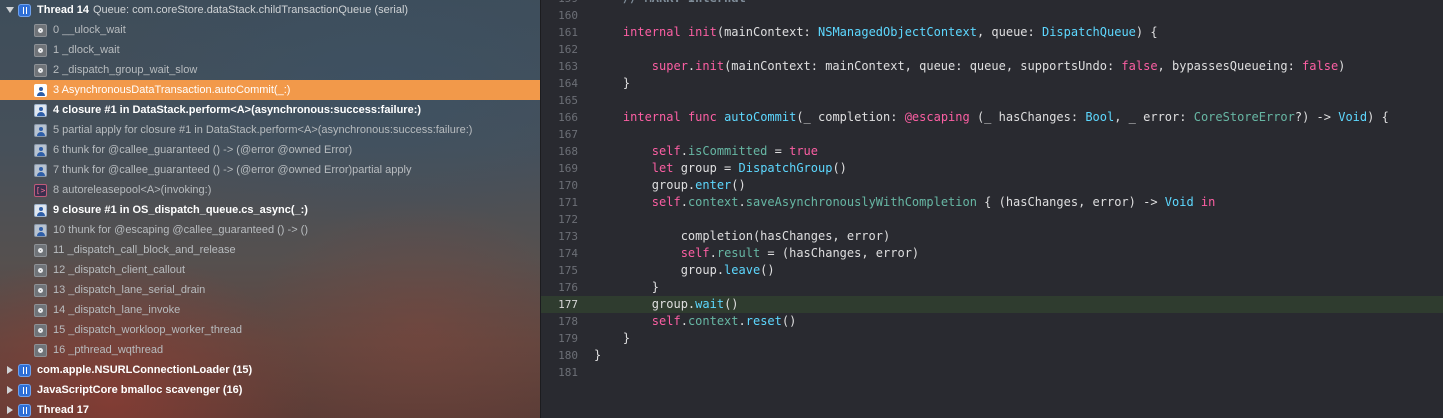 The height and width of the screenshot is (418, 1443). Describe the element at coordinates (789, 321) in the screenshot. I see `code-token: ()` at that location.